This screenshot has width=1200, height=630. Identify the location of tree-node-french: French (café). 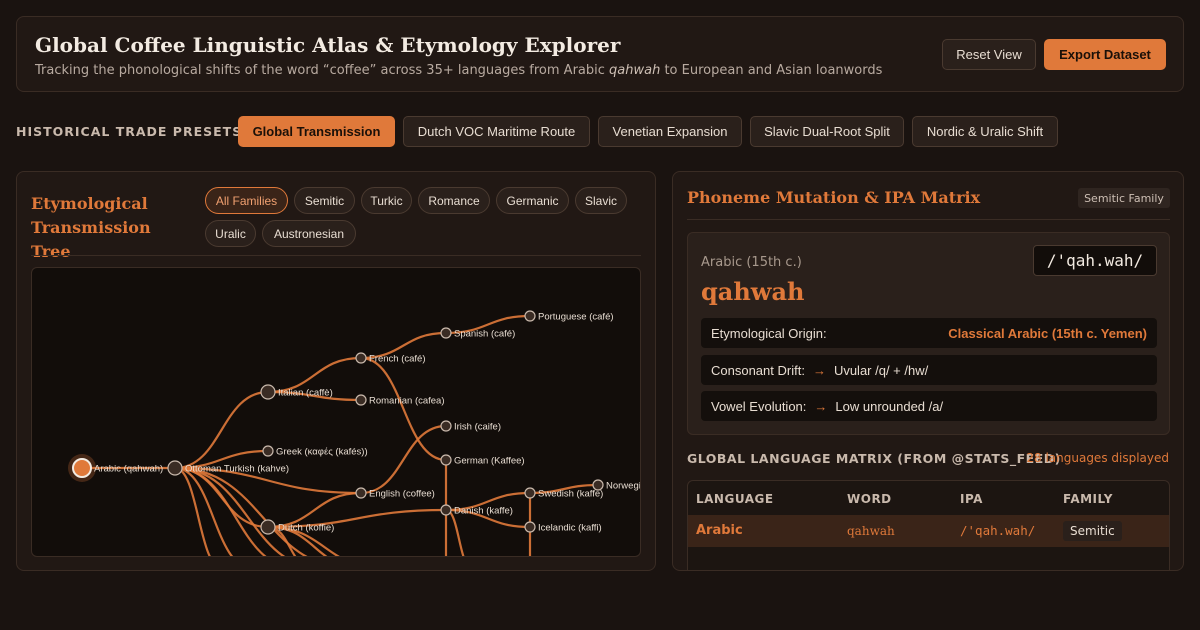
(390, 358).